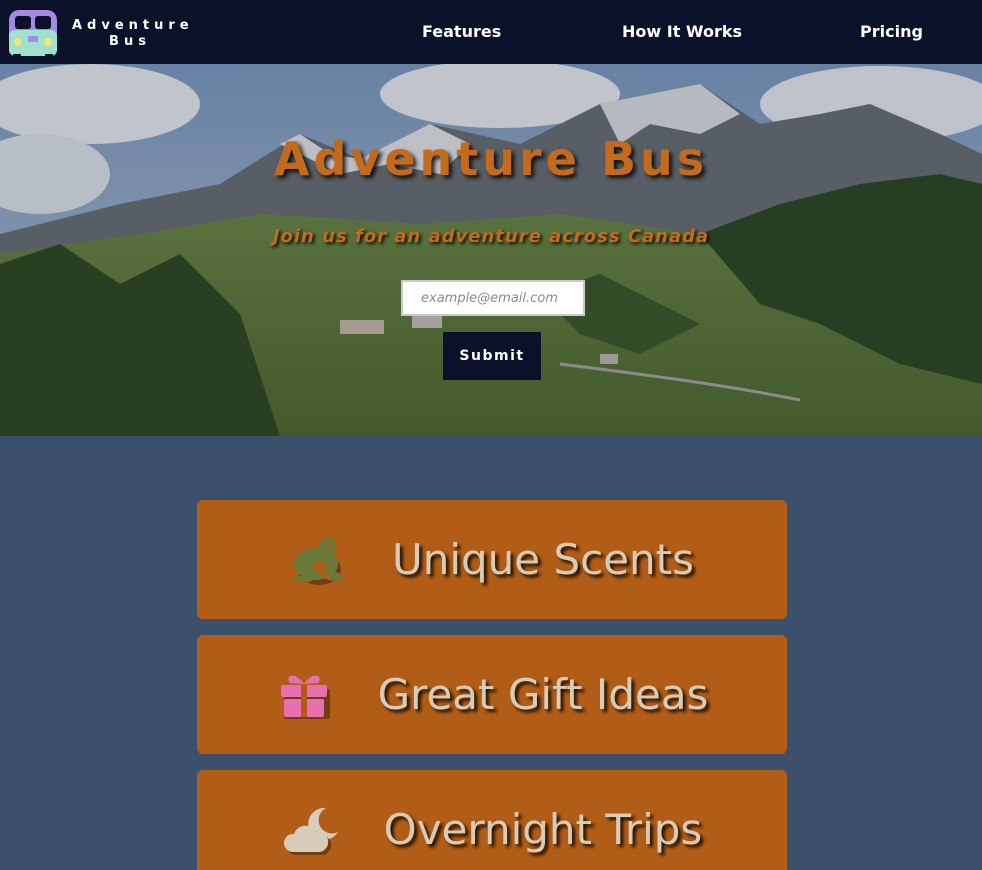 Image resolution: width=982 pixels, height=870 pixels. I want to click on nav-link-how-it-works: How It Works, so click(682, 31).